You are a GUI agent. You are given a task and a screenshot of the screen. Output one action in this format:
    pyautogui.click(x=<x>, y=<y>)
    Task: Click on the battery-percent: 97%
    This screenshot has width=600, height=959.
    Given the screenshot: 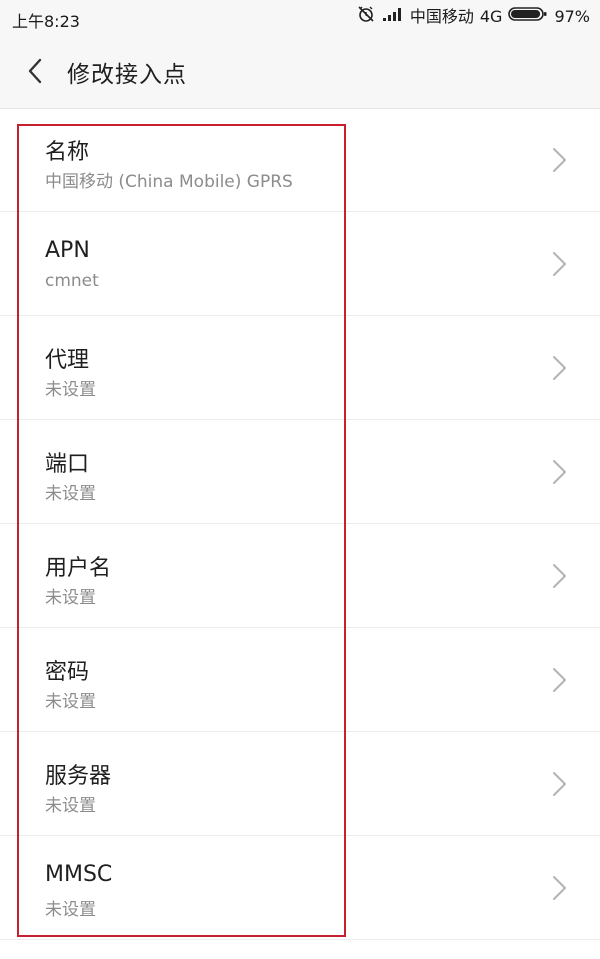 What is the action you would take?
    pyautogui.click(x=572, y=16)
    